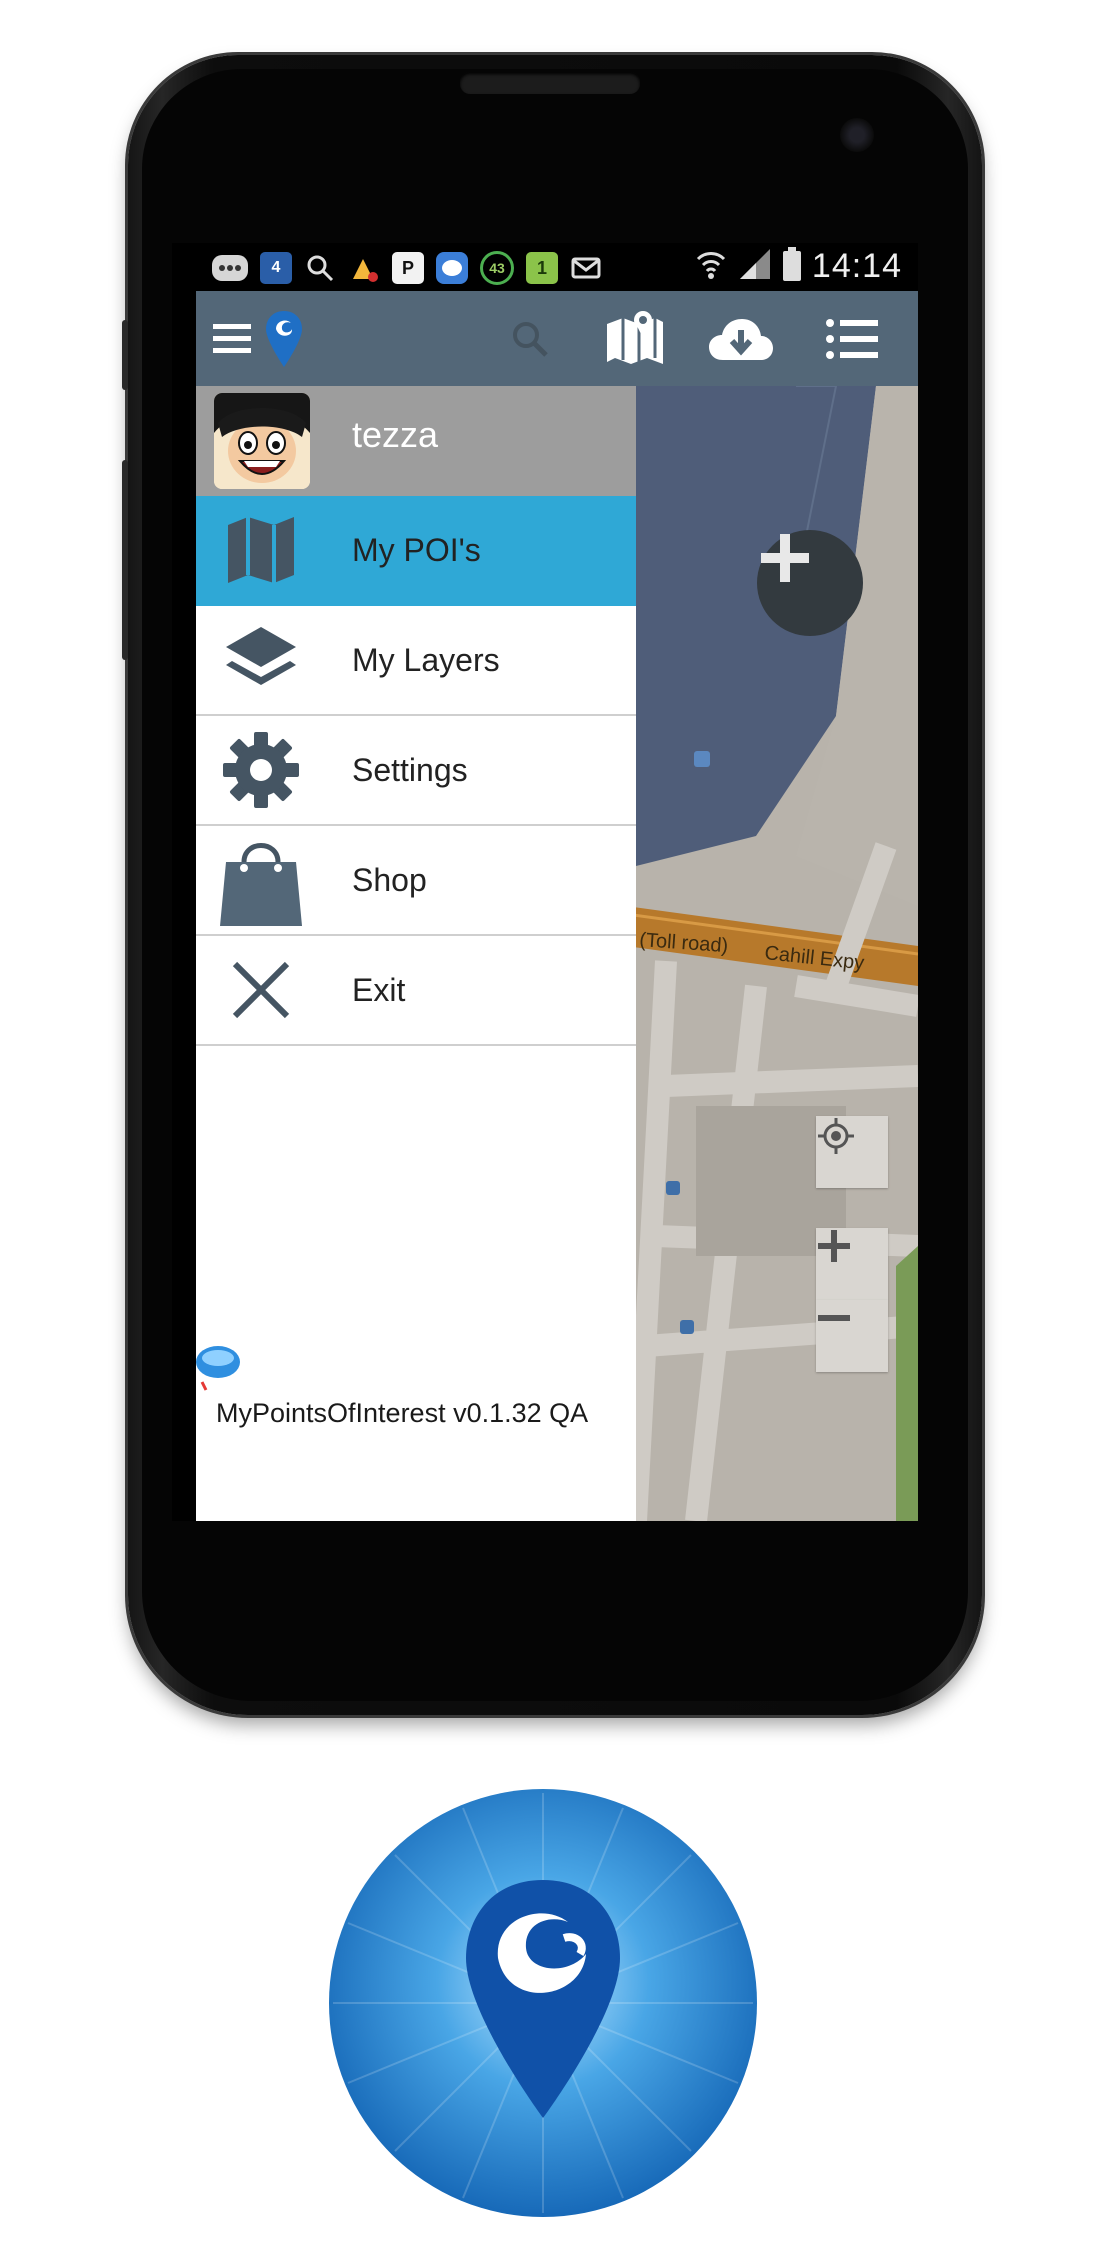  Describe the element at coordinates (416, 991) in the screenshot. I see `menu-item-exit: Exit` at that location.